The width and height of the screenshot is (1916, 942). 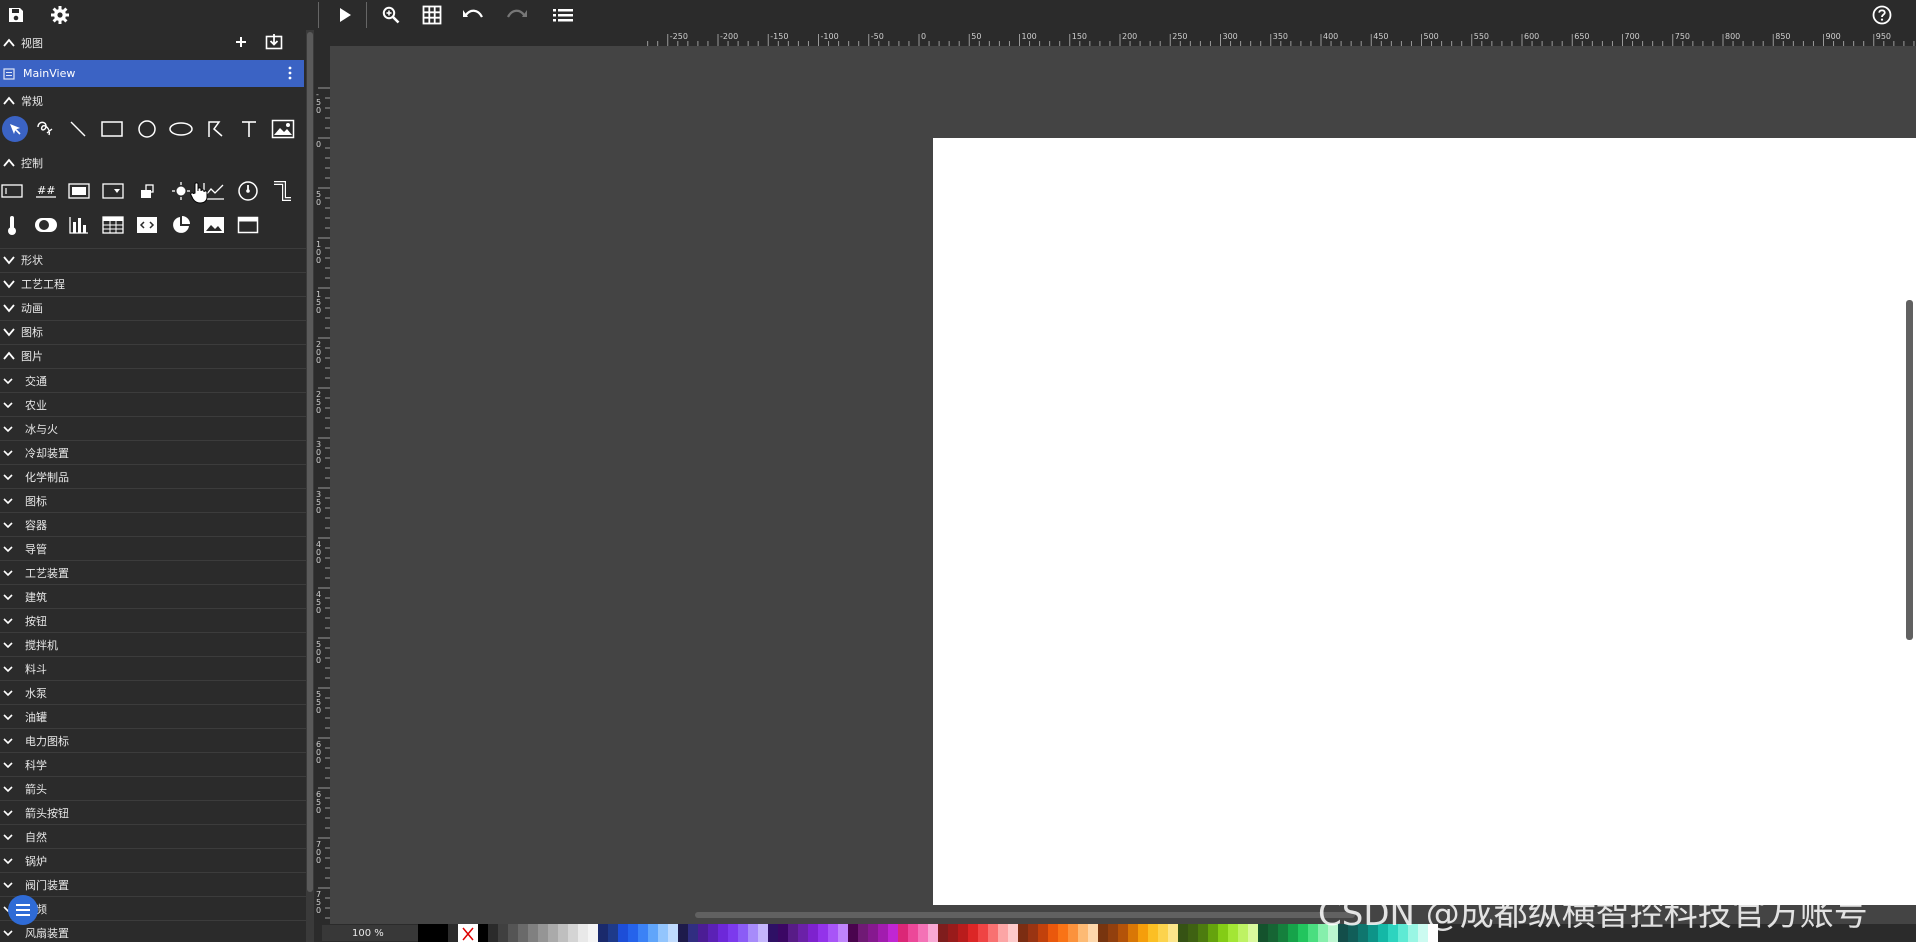 What do you see at coordinates (45, 129) in the screenshot?
I see `freehand-icon` at bounding box center [45, 129].